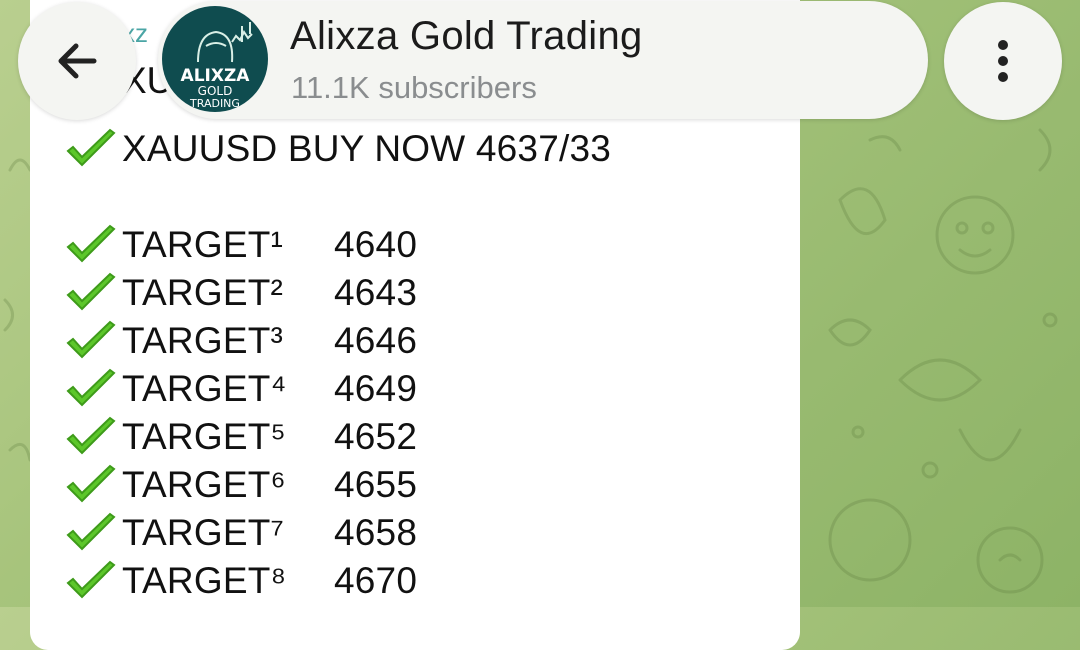  Describe the element at coordinates (376, 436) in the screenshot. I see `target-value: 4652` at that location.